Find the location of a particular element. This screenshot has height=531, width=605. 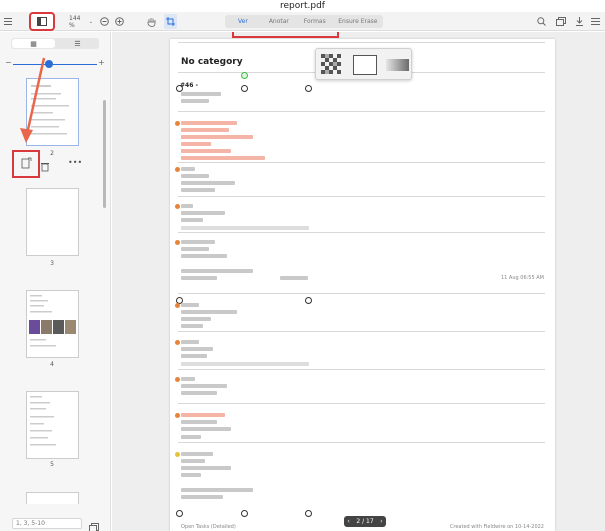

checker-pattern-icon is located at coordinates (331, 64).